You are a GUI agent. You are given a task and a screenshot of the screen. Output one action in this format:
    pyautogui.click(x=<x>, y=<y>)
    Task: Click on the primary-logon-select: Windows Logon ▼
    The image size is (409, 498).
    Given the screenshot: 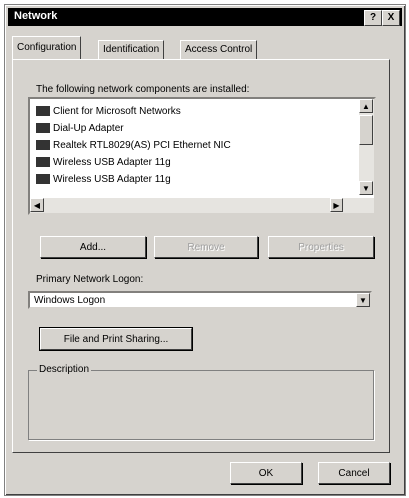 What is the action you would take?
    pyautogui.click(x=200, y=300)
    